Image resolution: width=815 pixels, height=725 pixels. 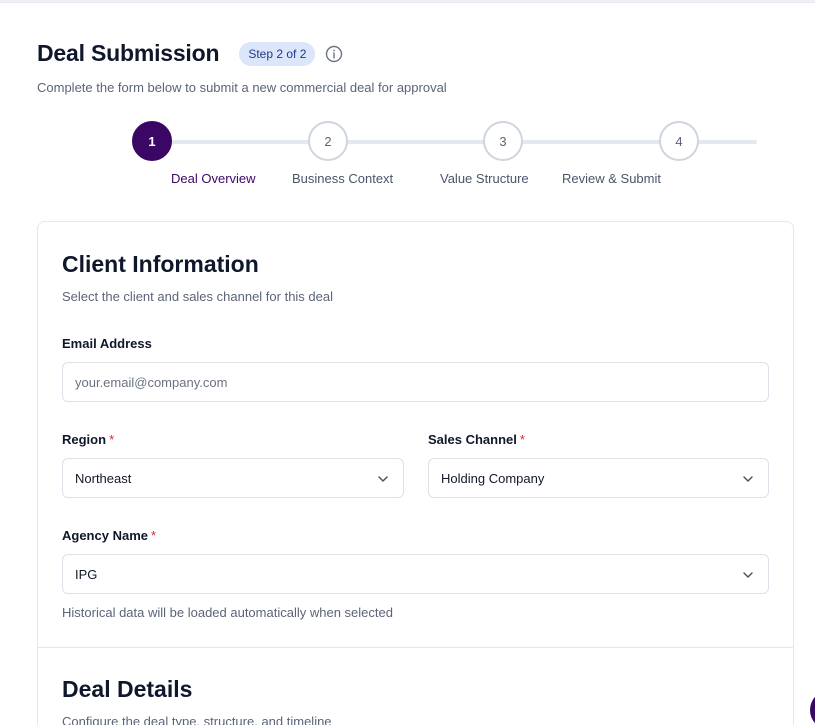 I want to click on agency-required-mark: *, so click(x=153, y=535).